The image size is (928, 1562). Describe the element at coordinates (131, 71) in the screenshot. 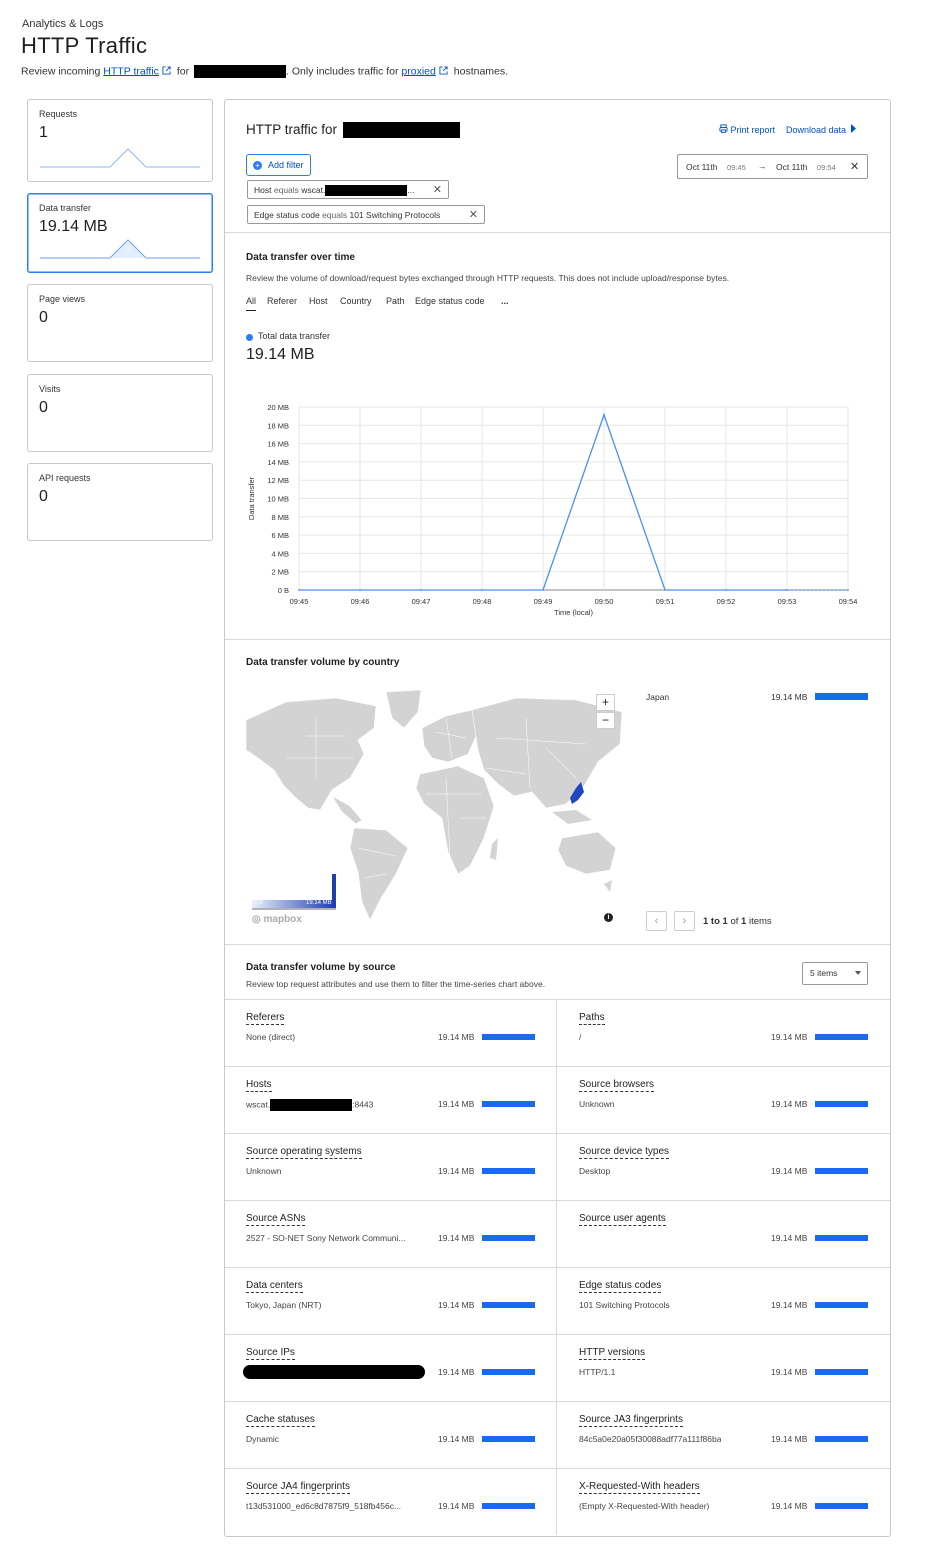

I see `http-traffic-link: HTTP traffic` at that location.